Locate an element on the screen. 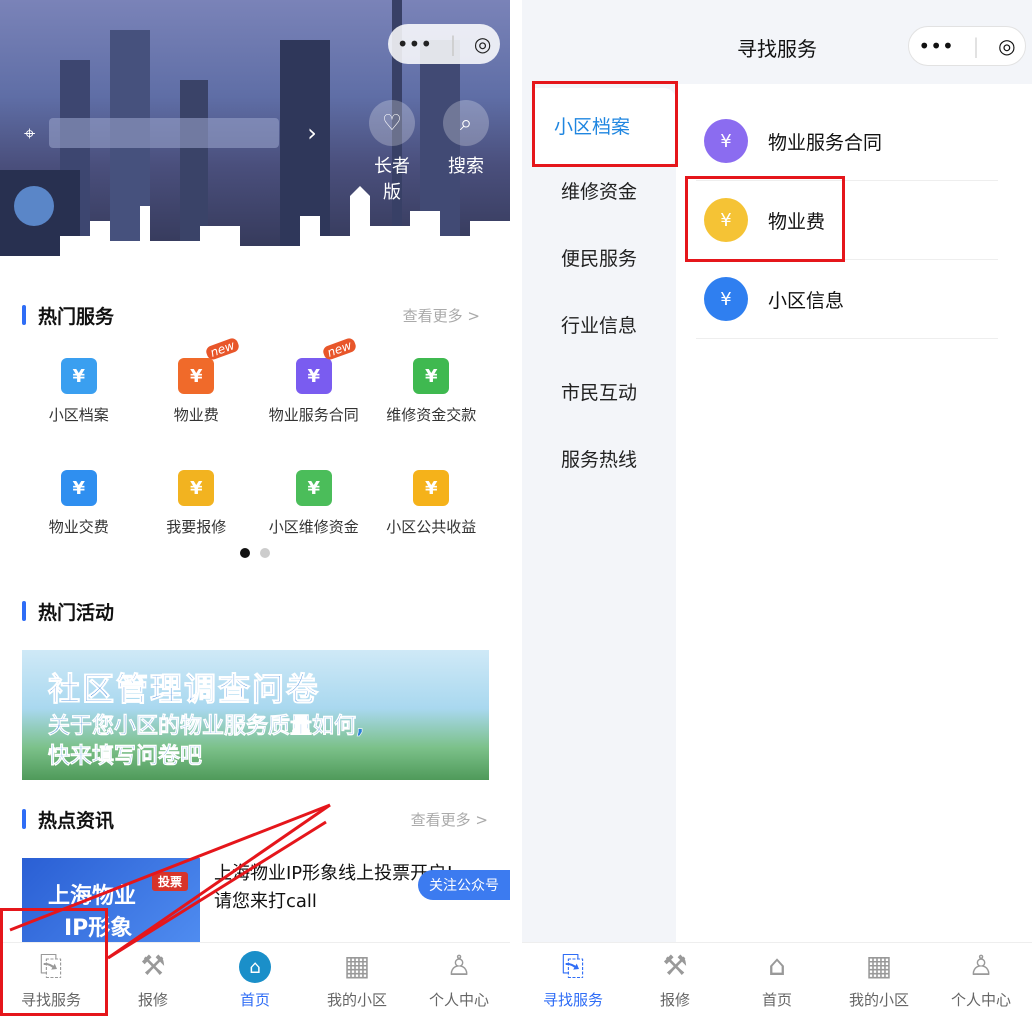  yen-box-icon: ¥ is located at coordinates (431, 376).